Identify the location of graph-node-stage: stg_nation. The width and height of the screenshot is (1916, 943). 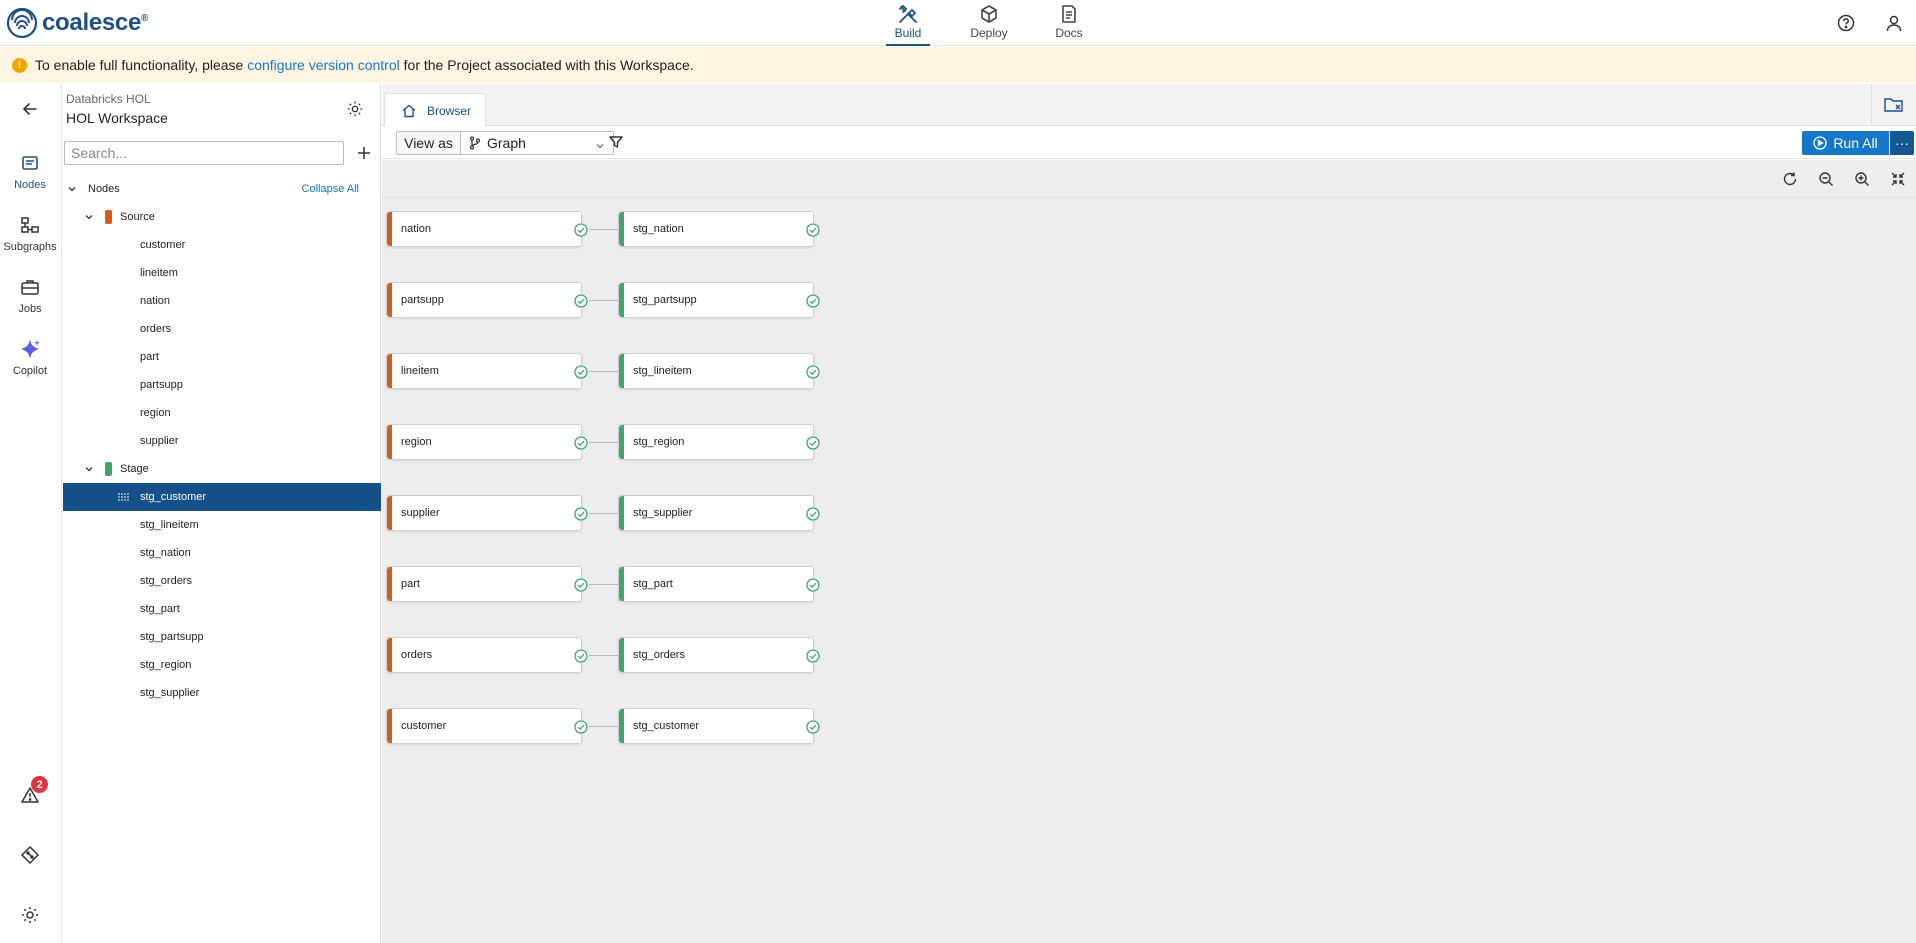
(719, 229).